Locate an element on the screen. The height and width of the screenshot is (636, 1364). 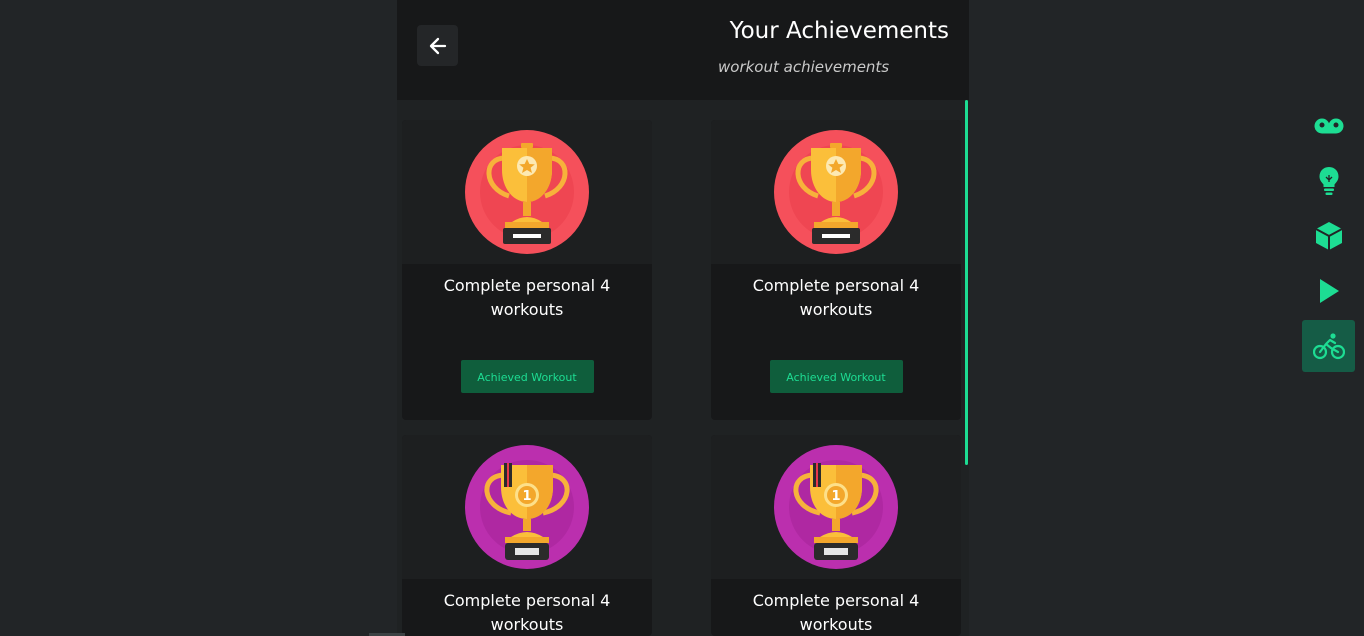
sidebar-item-cube is located at coordinates (1328, 236).